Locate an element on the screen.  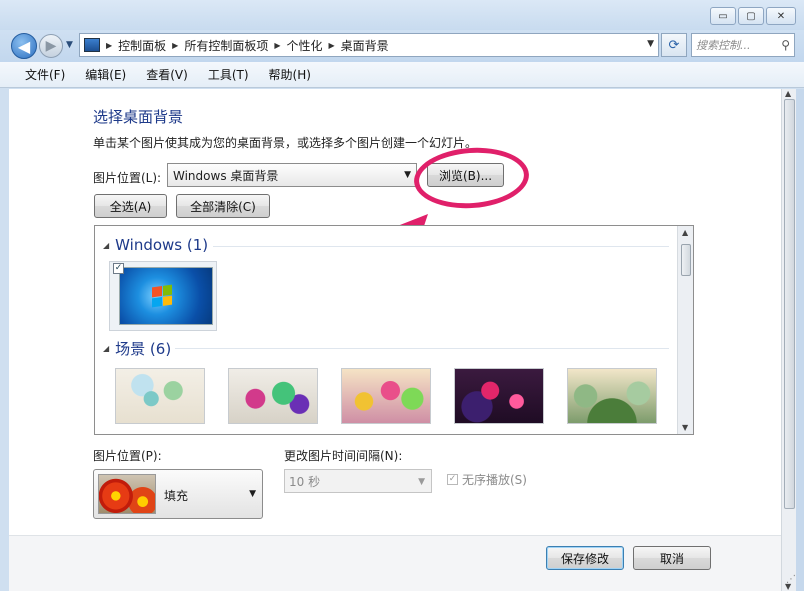
picture-position-value: 填充 is located at coordinates (176, 496).